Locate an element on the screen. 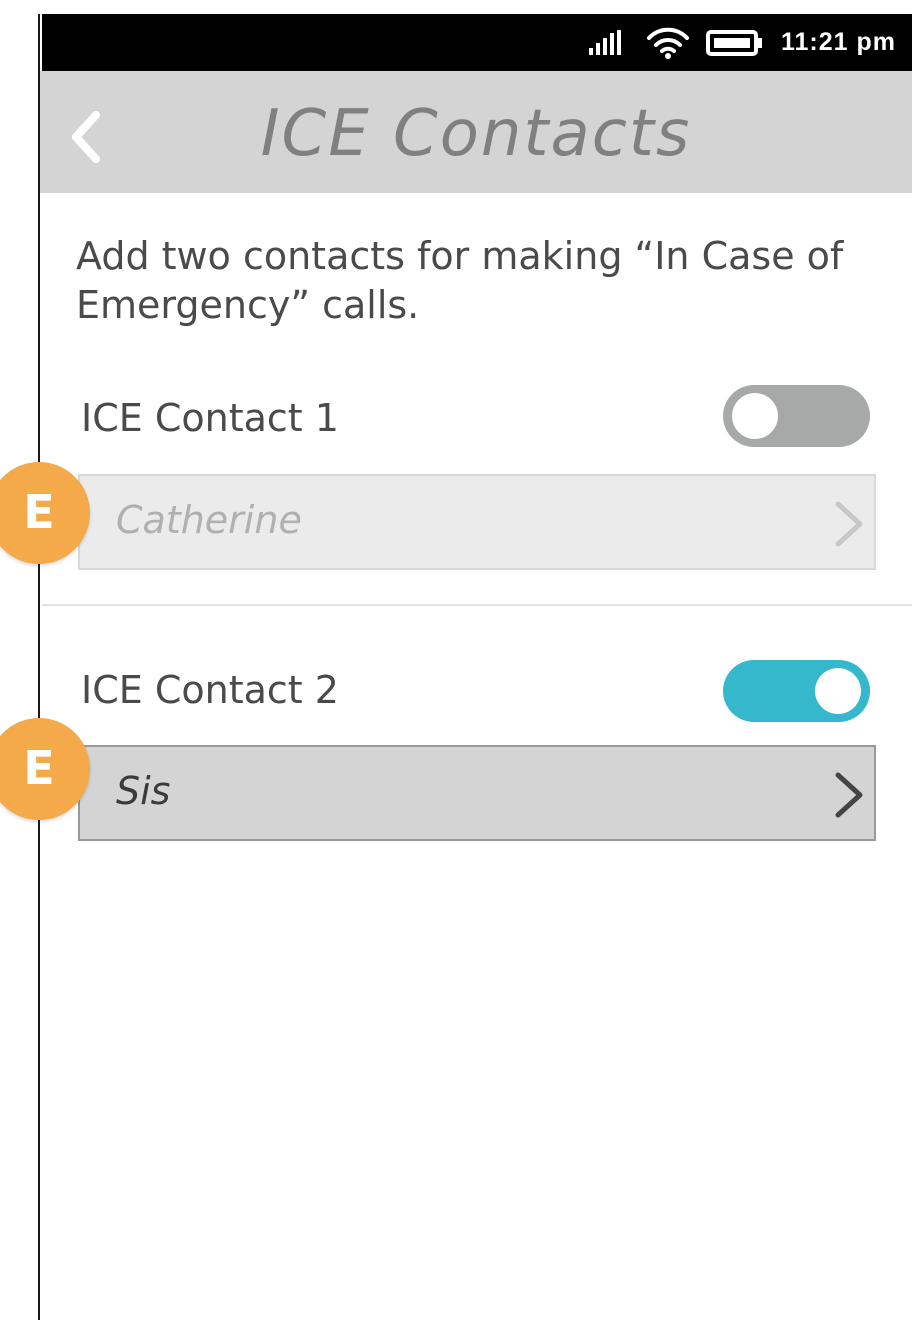  wifi-icon is located at coordinates (668, 43).